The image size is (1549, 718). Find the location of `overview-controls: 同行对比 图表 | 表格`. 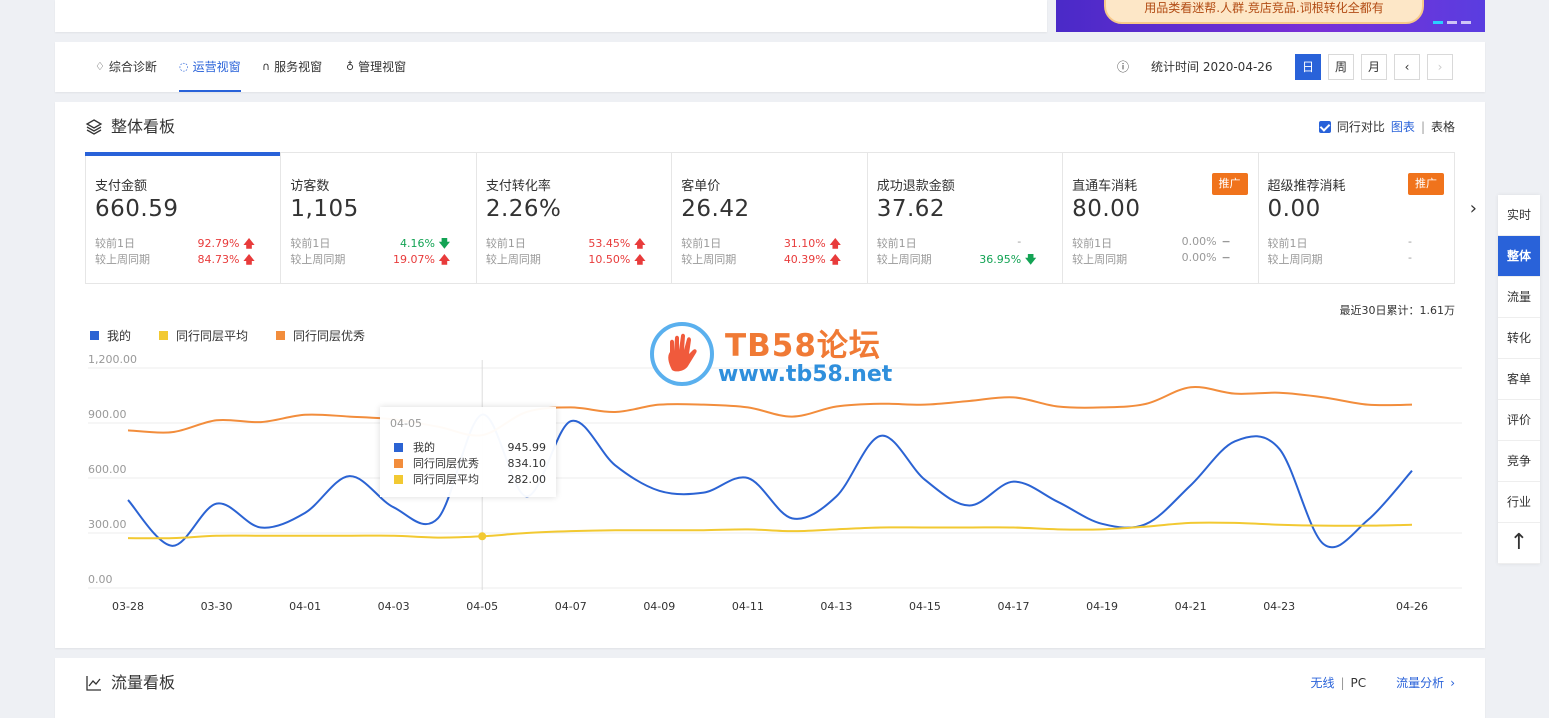

overview-controls: 同行对比 图表 | 表格 is located at coordinates (1386, 127).